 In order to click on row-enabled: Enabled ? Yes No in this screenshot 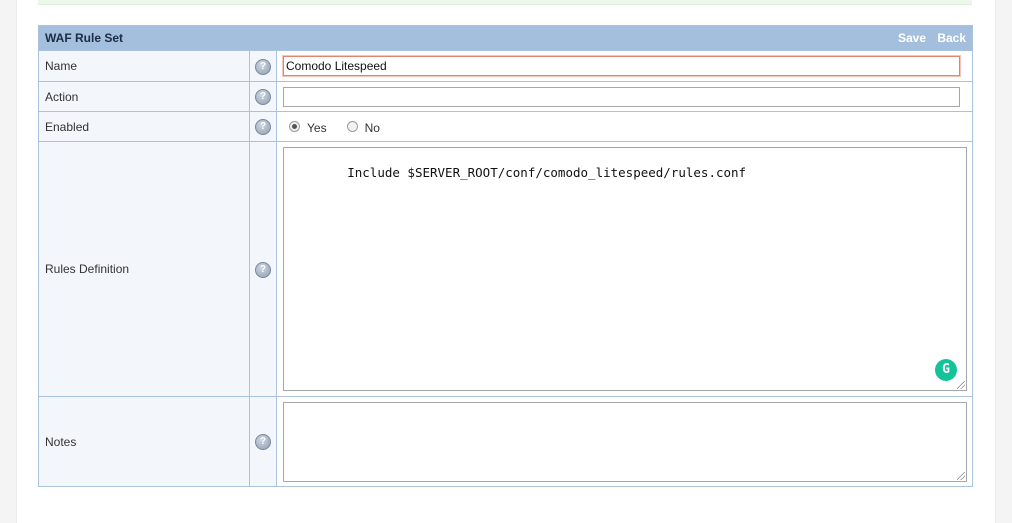, I will do `click(506, 126)`.